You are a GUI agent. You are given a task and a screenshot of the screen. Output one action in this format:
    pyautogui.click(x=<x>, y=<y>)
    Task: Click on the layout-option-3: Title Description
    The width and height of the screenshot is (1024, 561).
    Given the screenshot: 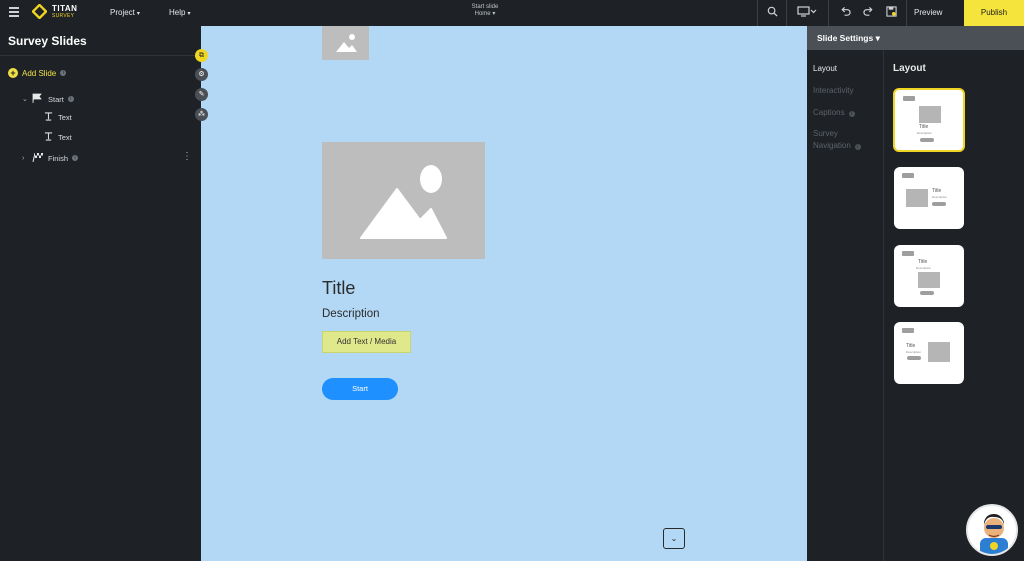 What is the action you would take?
    pyautogui.click(x=929, y=276)
    